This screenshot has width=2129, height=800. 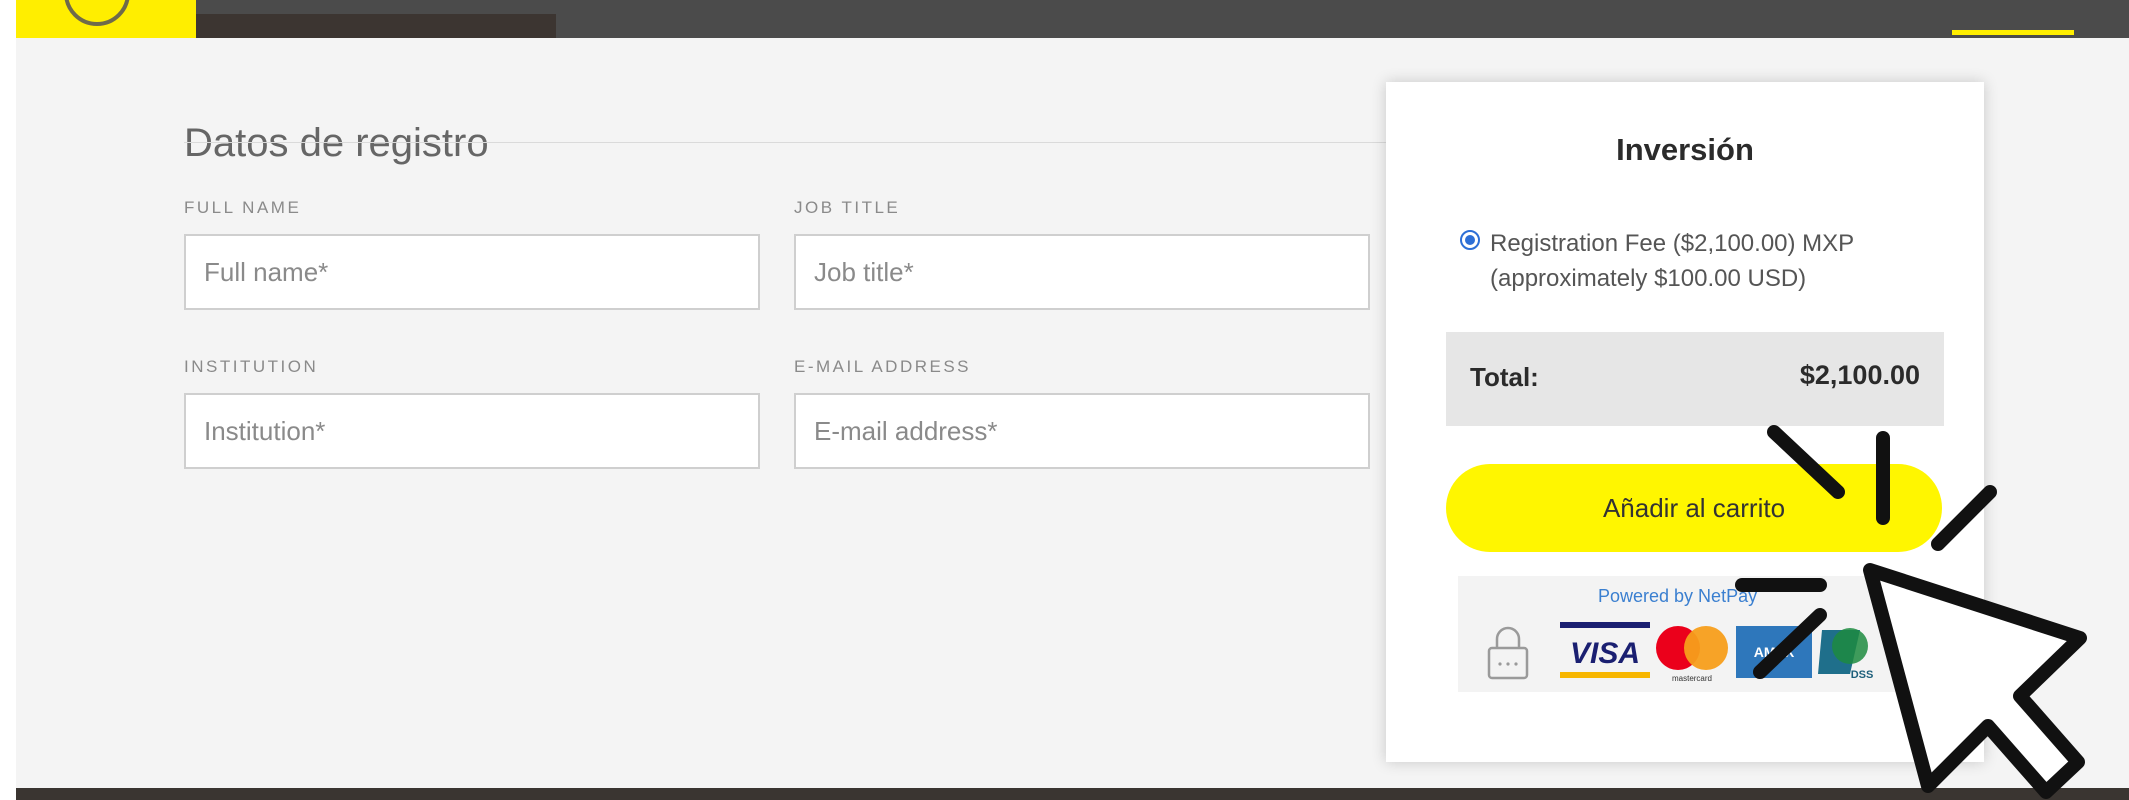 What do you see at coordinates (1648, 278) in the screenshot?
I see `option-usd-text: (approximately $100.00 USD)` at bounding box center [1648, 278].